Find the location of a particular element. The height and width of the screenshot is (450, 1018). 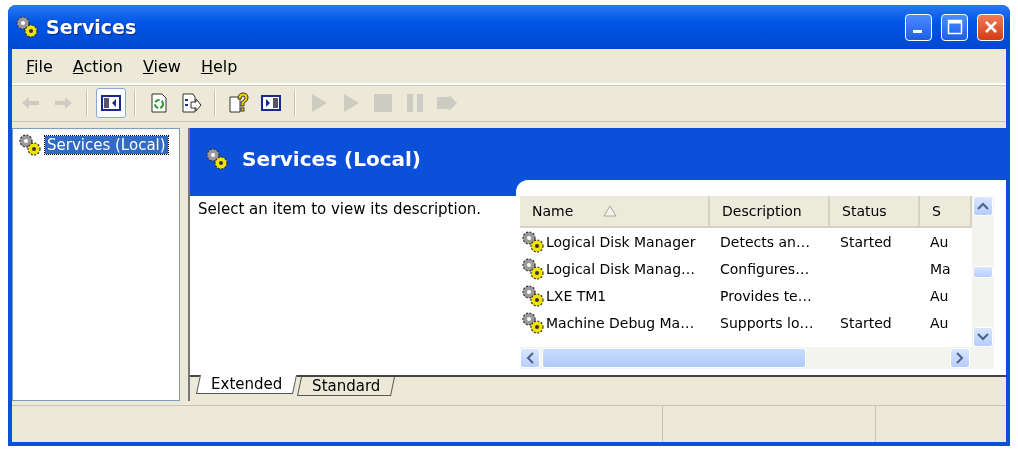

stop-icon is located at coordinates (383, 103).